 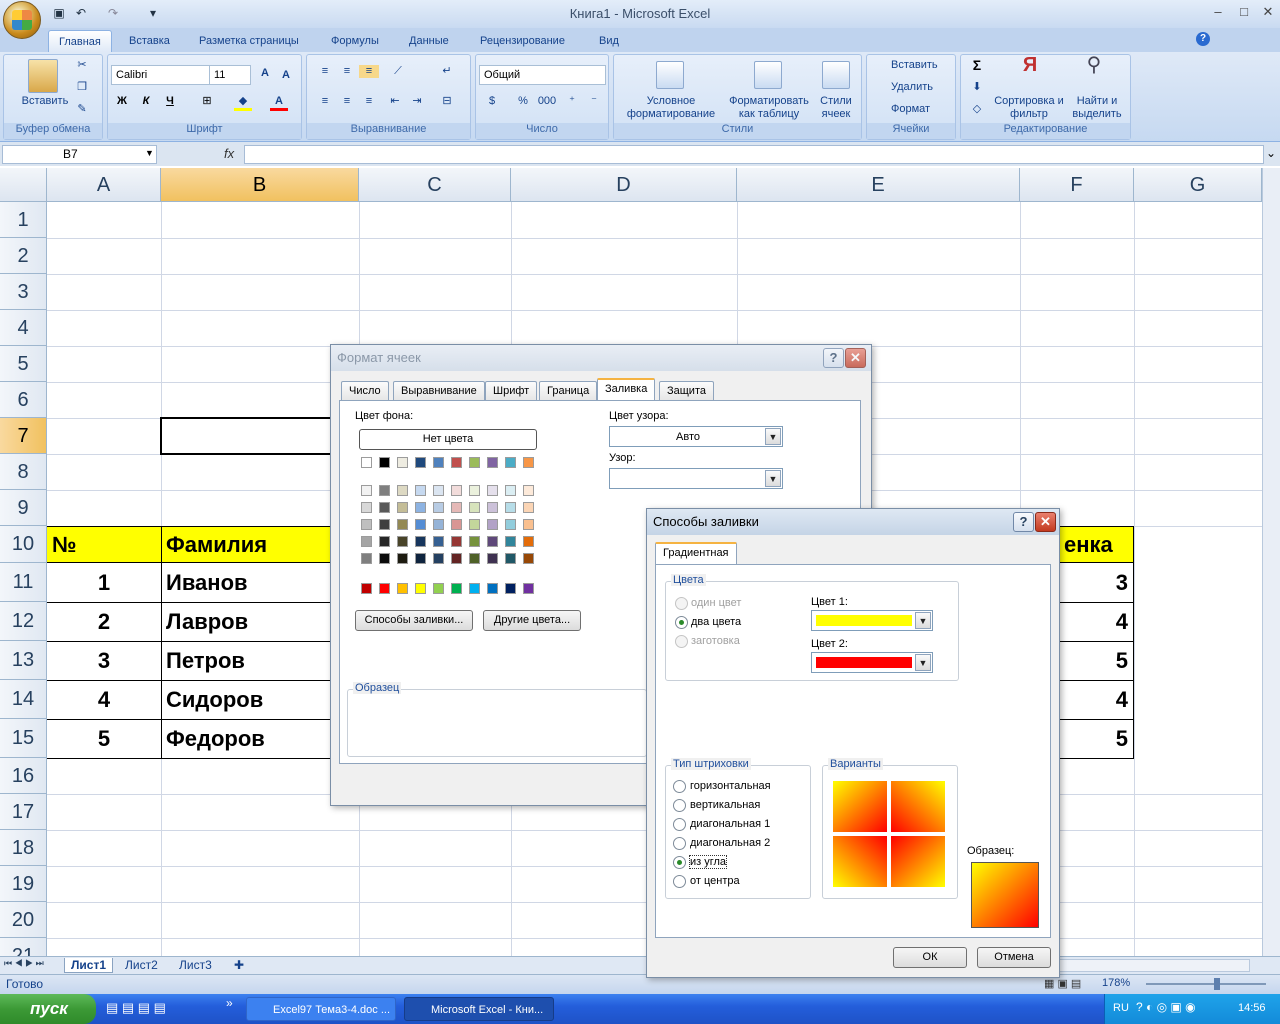 I want to click on find-select-button: Найти и выделить, so click(x=1097, y=108).